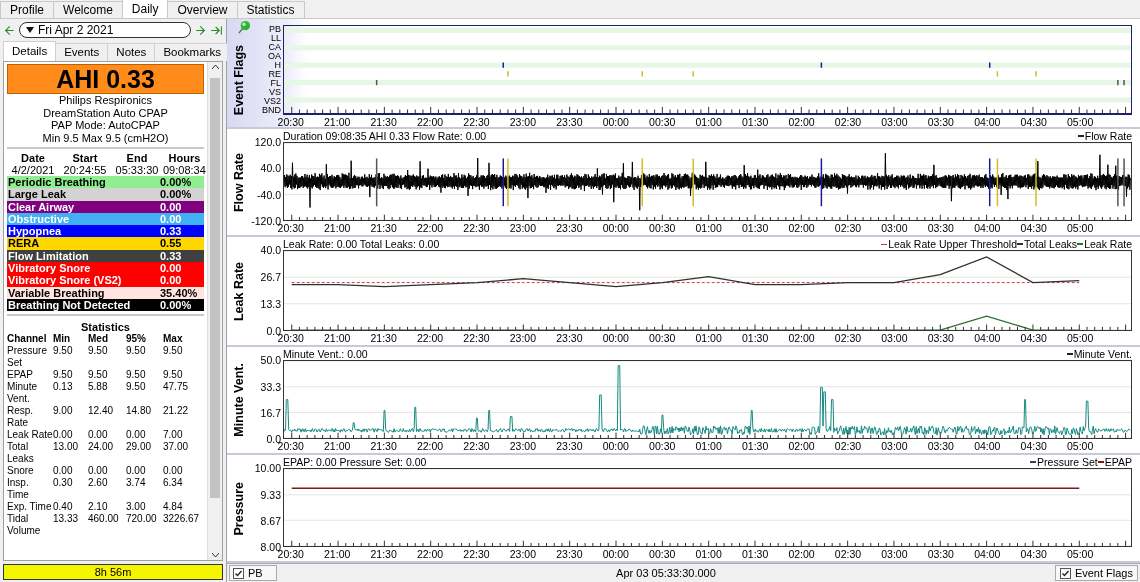  What do you see at coordinates (200, 30) in the screenshot?
I see `forward-arrow-icon` at bounding box center [200, 30].